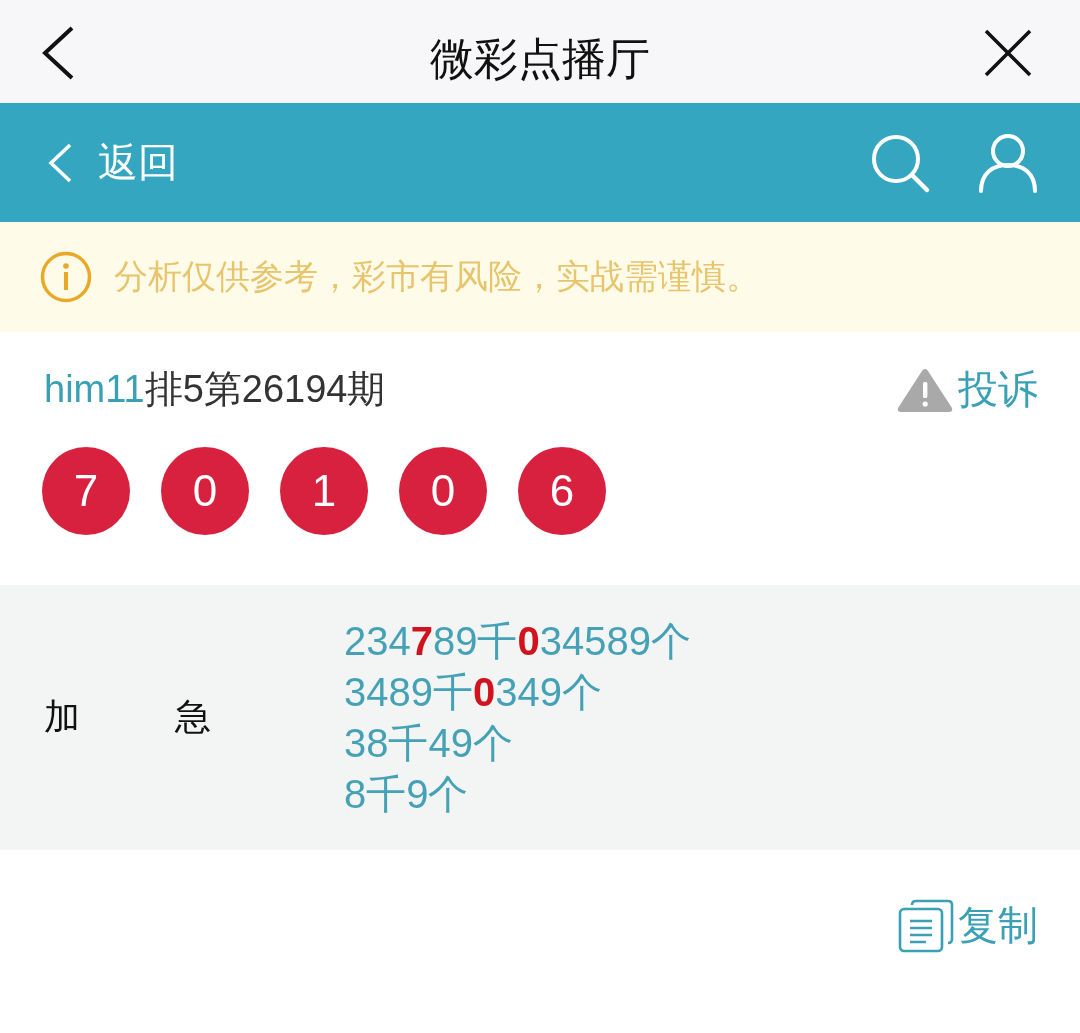 Image resolution: width=1080 pixels, height=1033 pixels. I want to click on issue-title: 排5第26194期, so click(265, 389).